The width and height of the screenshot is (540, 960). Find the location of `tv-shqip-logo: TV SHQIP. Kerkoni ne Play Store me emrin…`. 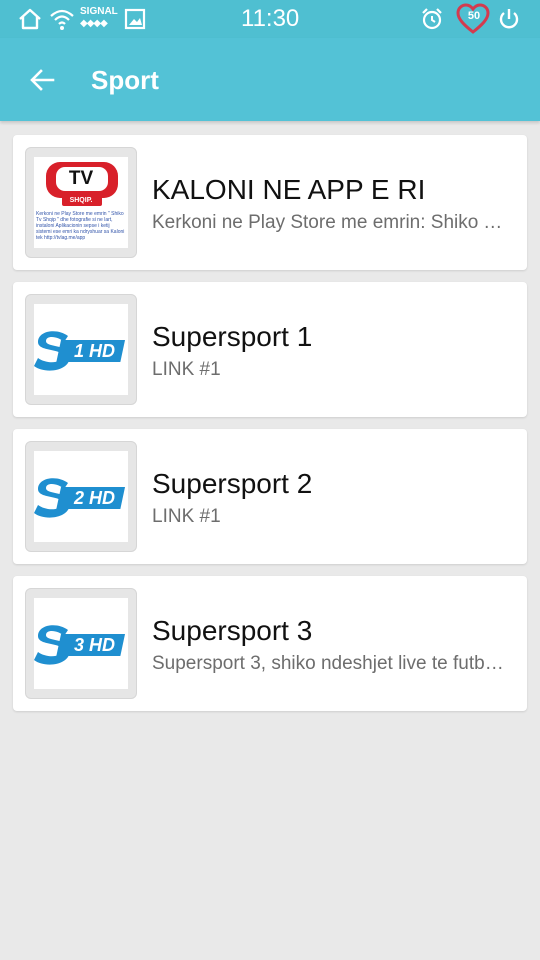

tv-shqip-logo: TV SHQIP. Kerkoni ne Play Store me emrin… is located at coordinates (81, 202).